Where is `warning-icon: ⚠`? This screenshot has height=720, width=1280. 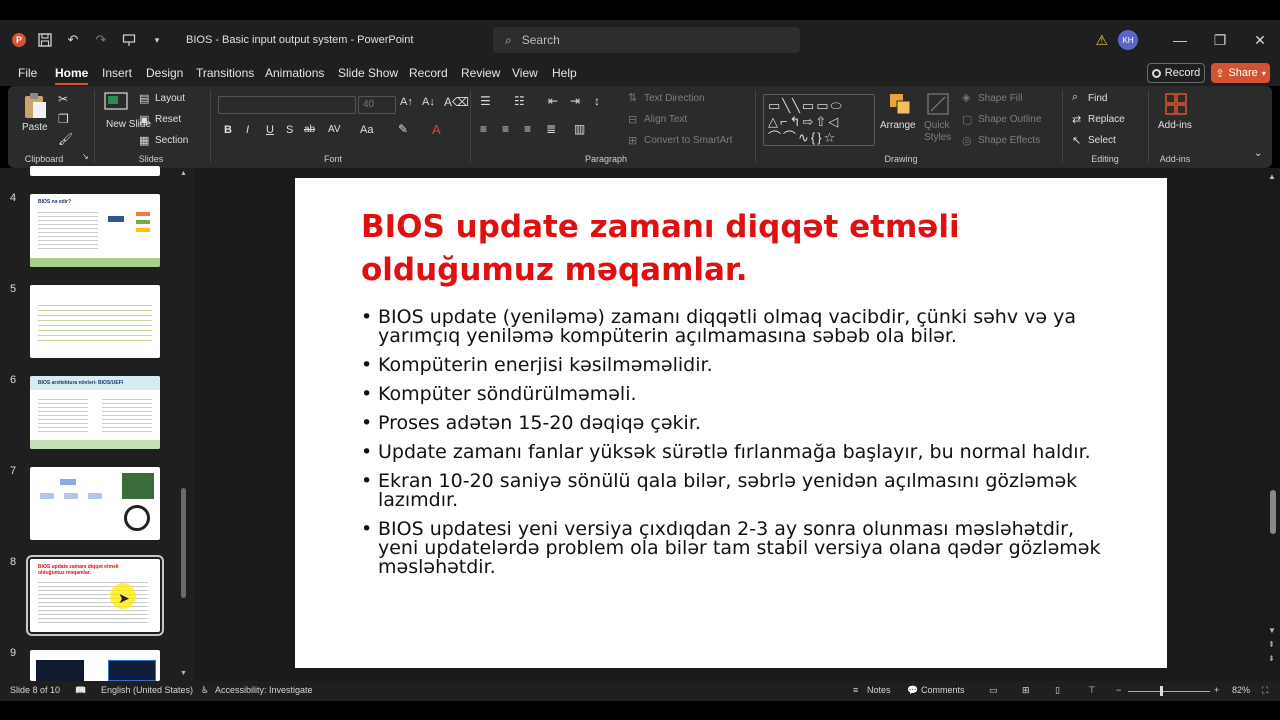 warning-icon: ⚠ is located at coordinates (1101, 40).